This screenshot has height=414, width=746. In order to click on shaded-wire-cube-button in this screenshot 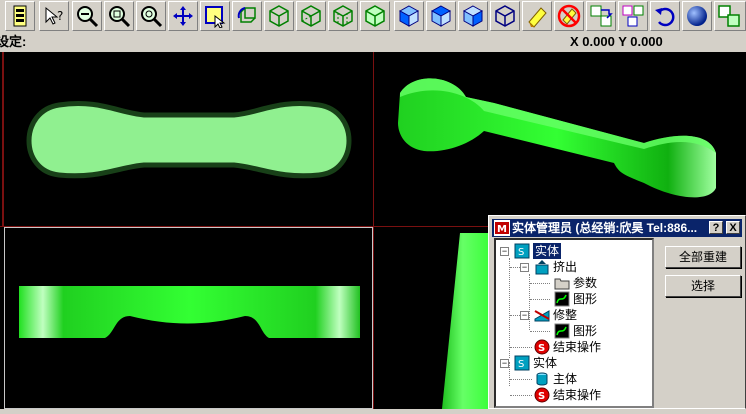, I will do `click(375, 16)`.